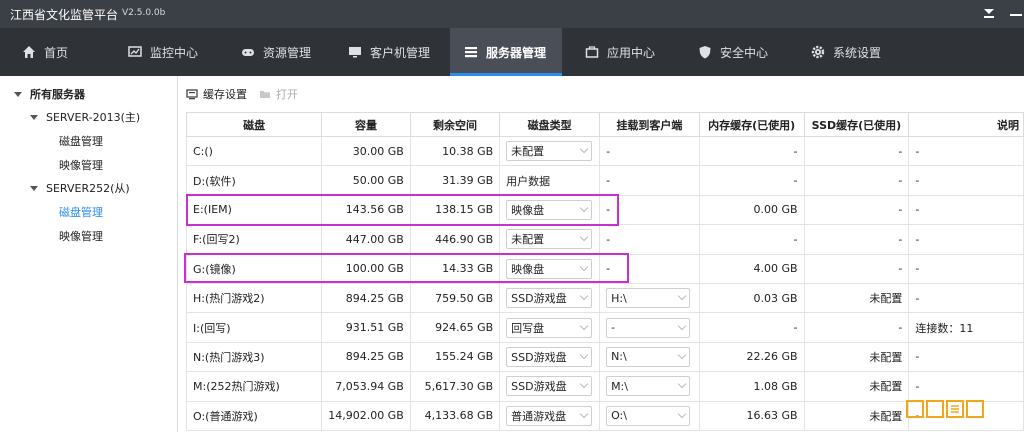 The image size is (1024, 432). Describe the element at coordinates (648, 356) in the screenshot. I see `mount-client-select: N:\` at that location.